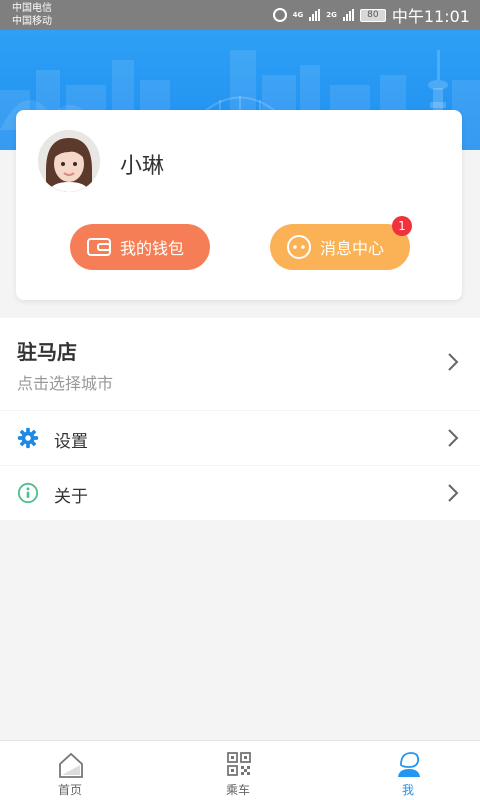  What do you see at coordinates (28, 438) in the screenshot?
I see `gear-icon` at bounding box center [28, 438].